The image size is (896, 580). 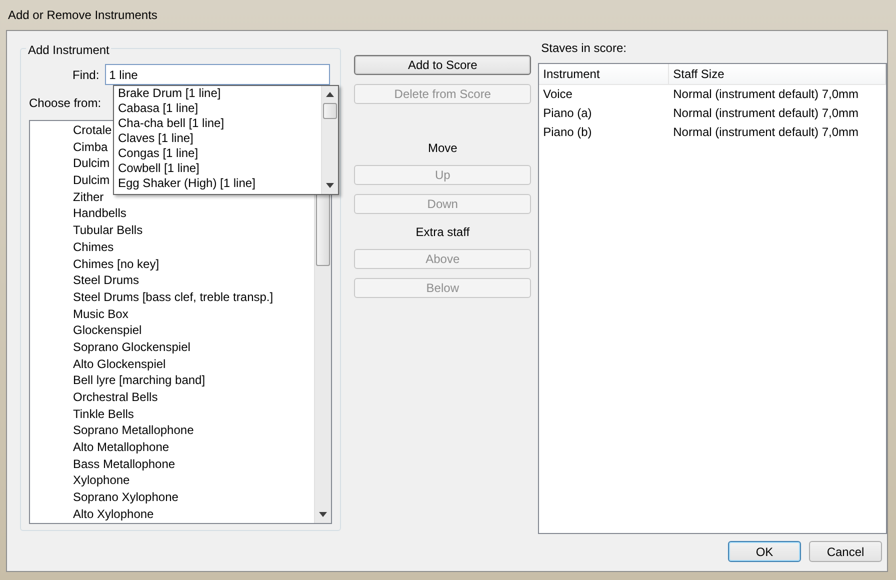 I want to click on find-field: 1 line, so click(x=217, y=74).